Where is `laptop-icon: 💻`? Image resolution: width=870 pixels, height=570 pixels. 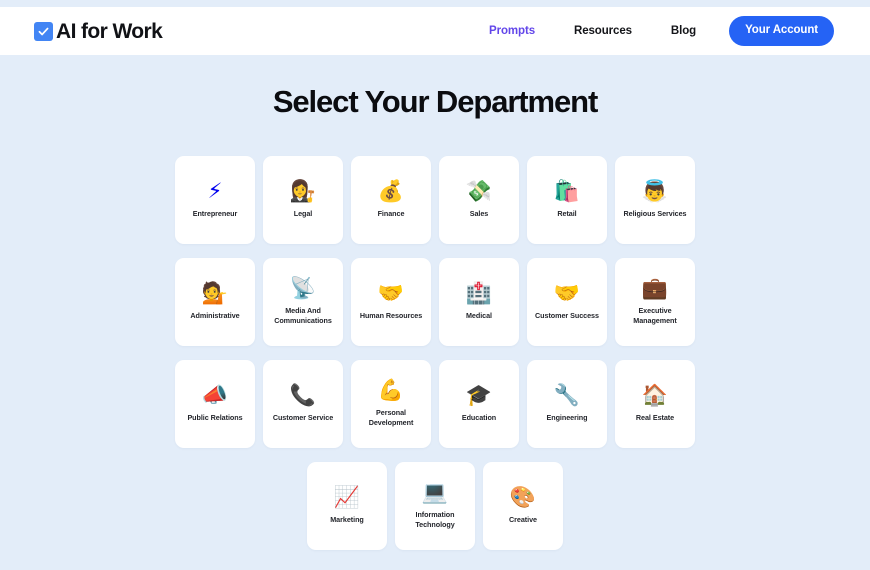
laptop-icon: 💻 is located at coordinates (435, 492).